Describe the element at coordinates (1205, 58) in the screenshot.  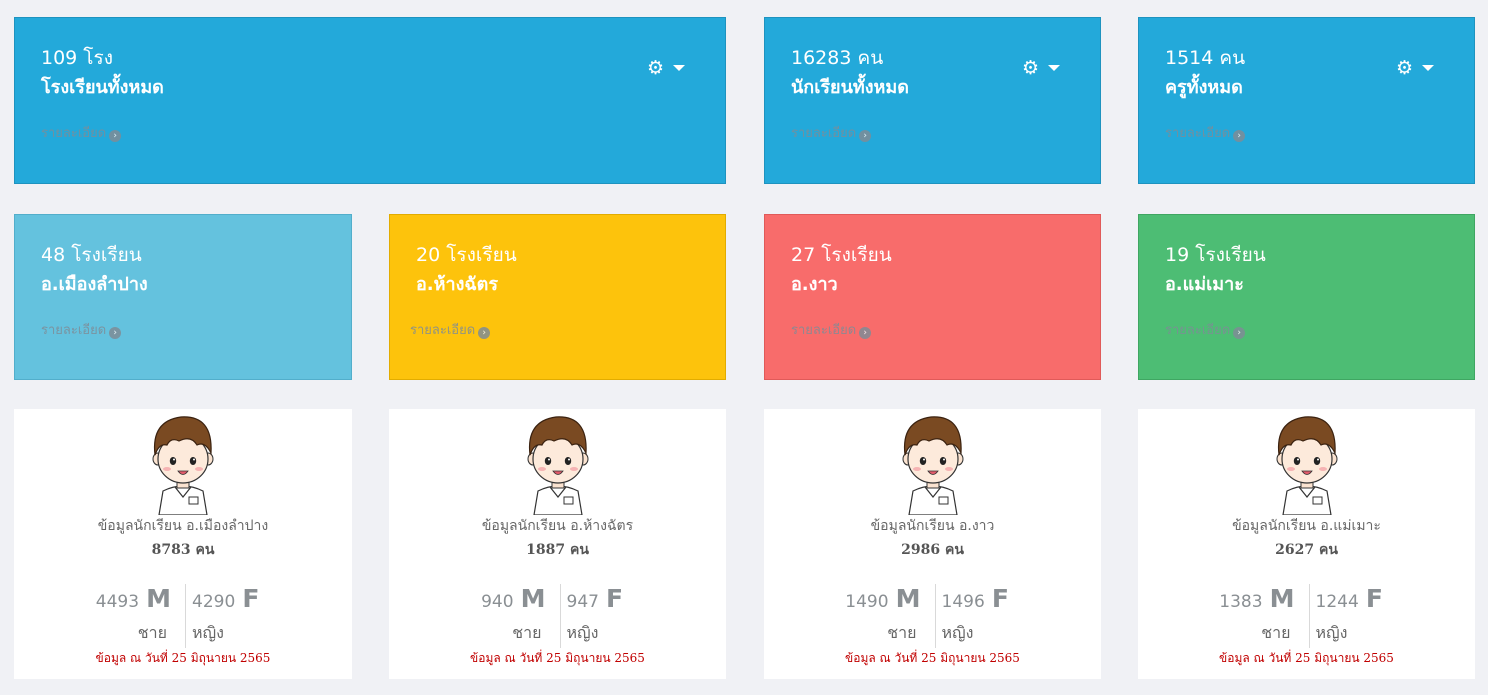
I see `card-title: 1514 คน` at that location.